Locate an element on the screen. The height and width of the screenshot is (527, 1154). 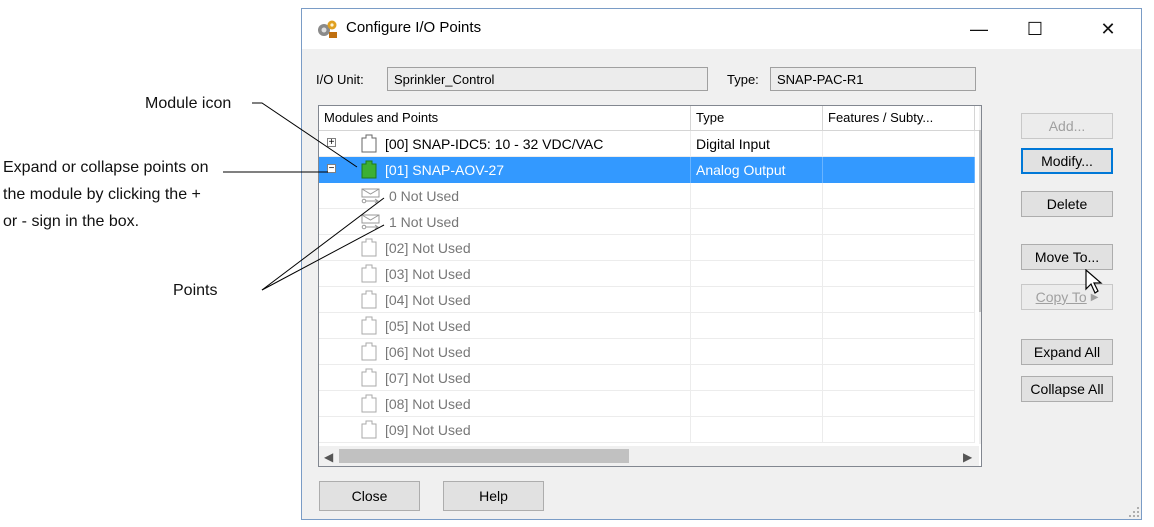
window-title: Configure I/O Points is located at coordinates (414, 27).